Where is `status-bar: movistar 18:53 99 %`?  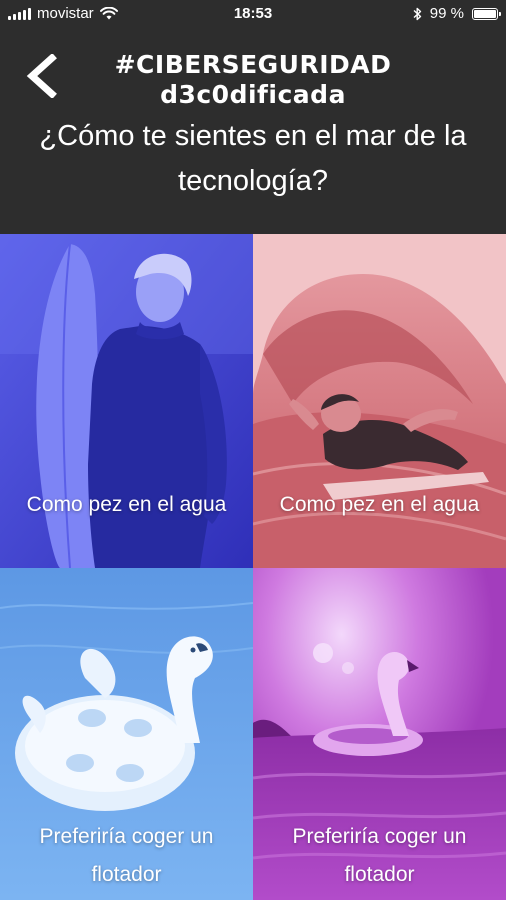
status-bar: movistar 18:53 99 % is located at coordinates (253, 14).